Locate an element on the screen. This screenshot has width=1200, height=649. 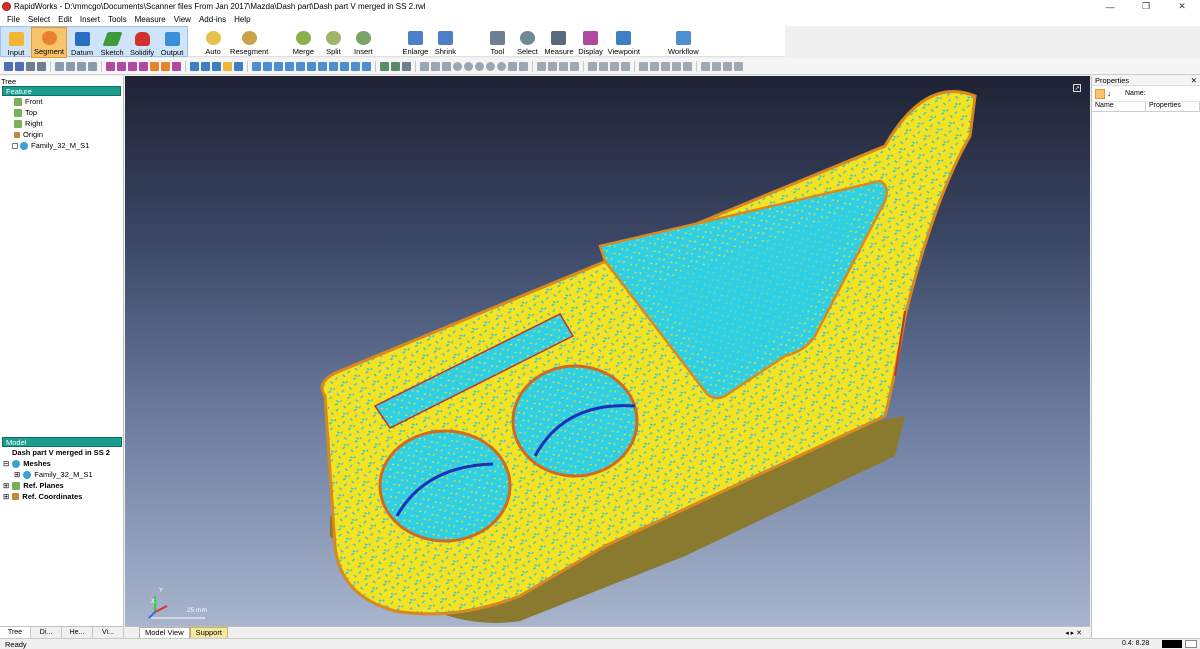
menu-tools: Tools is located at coordinates (117, 19).